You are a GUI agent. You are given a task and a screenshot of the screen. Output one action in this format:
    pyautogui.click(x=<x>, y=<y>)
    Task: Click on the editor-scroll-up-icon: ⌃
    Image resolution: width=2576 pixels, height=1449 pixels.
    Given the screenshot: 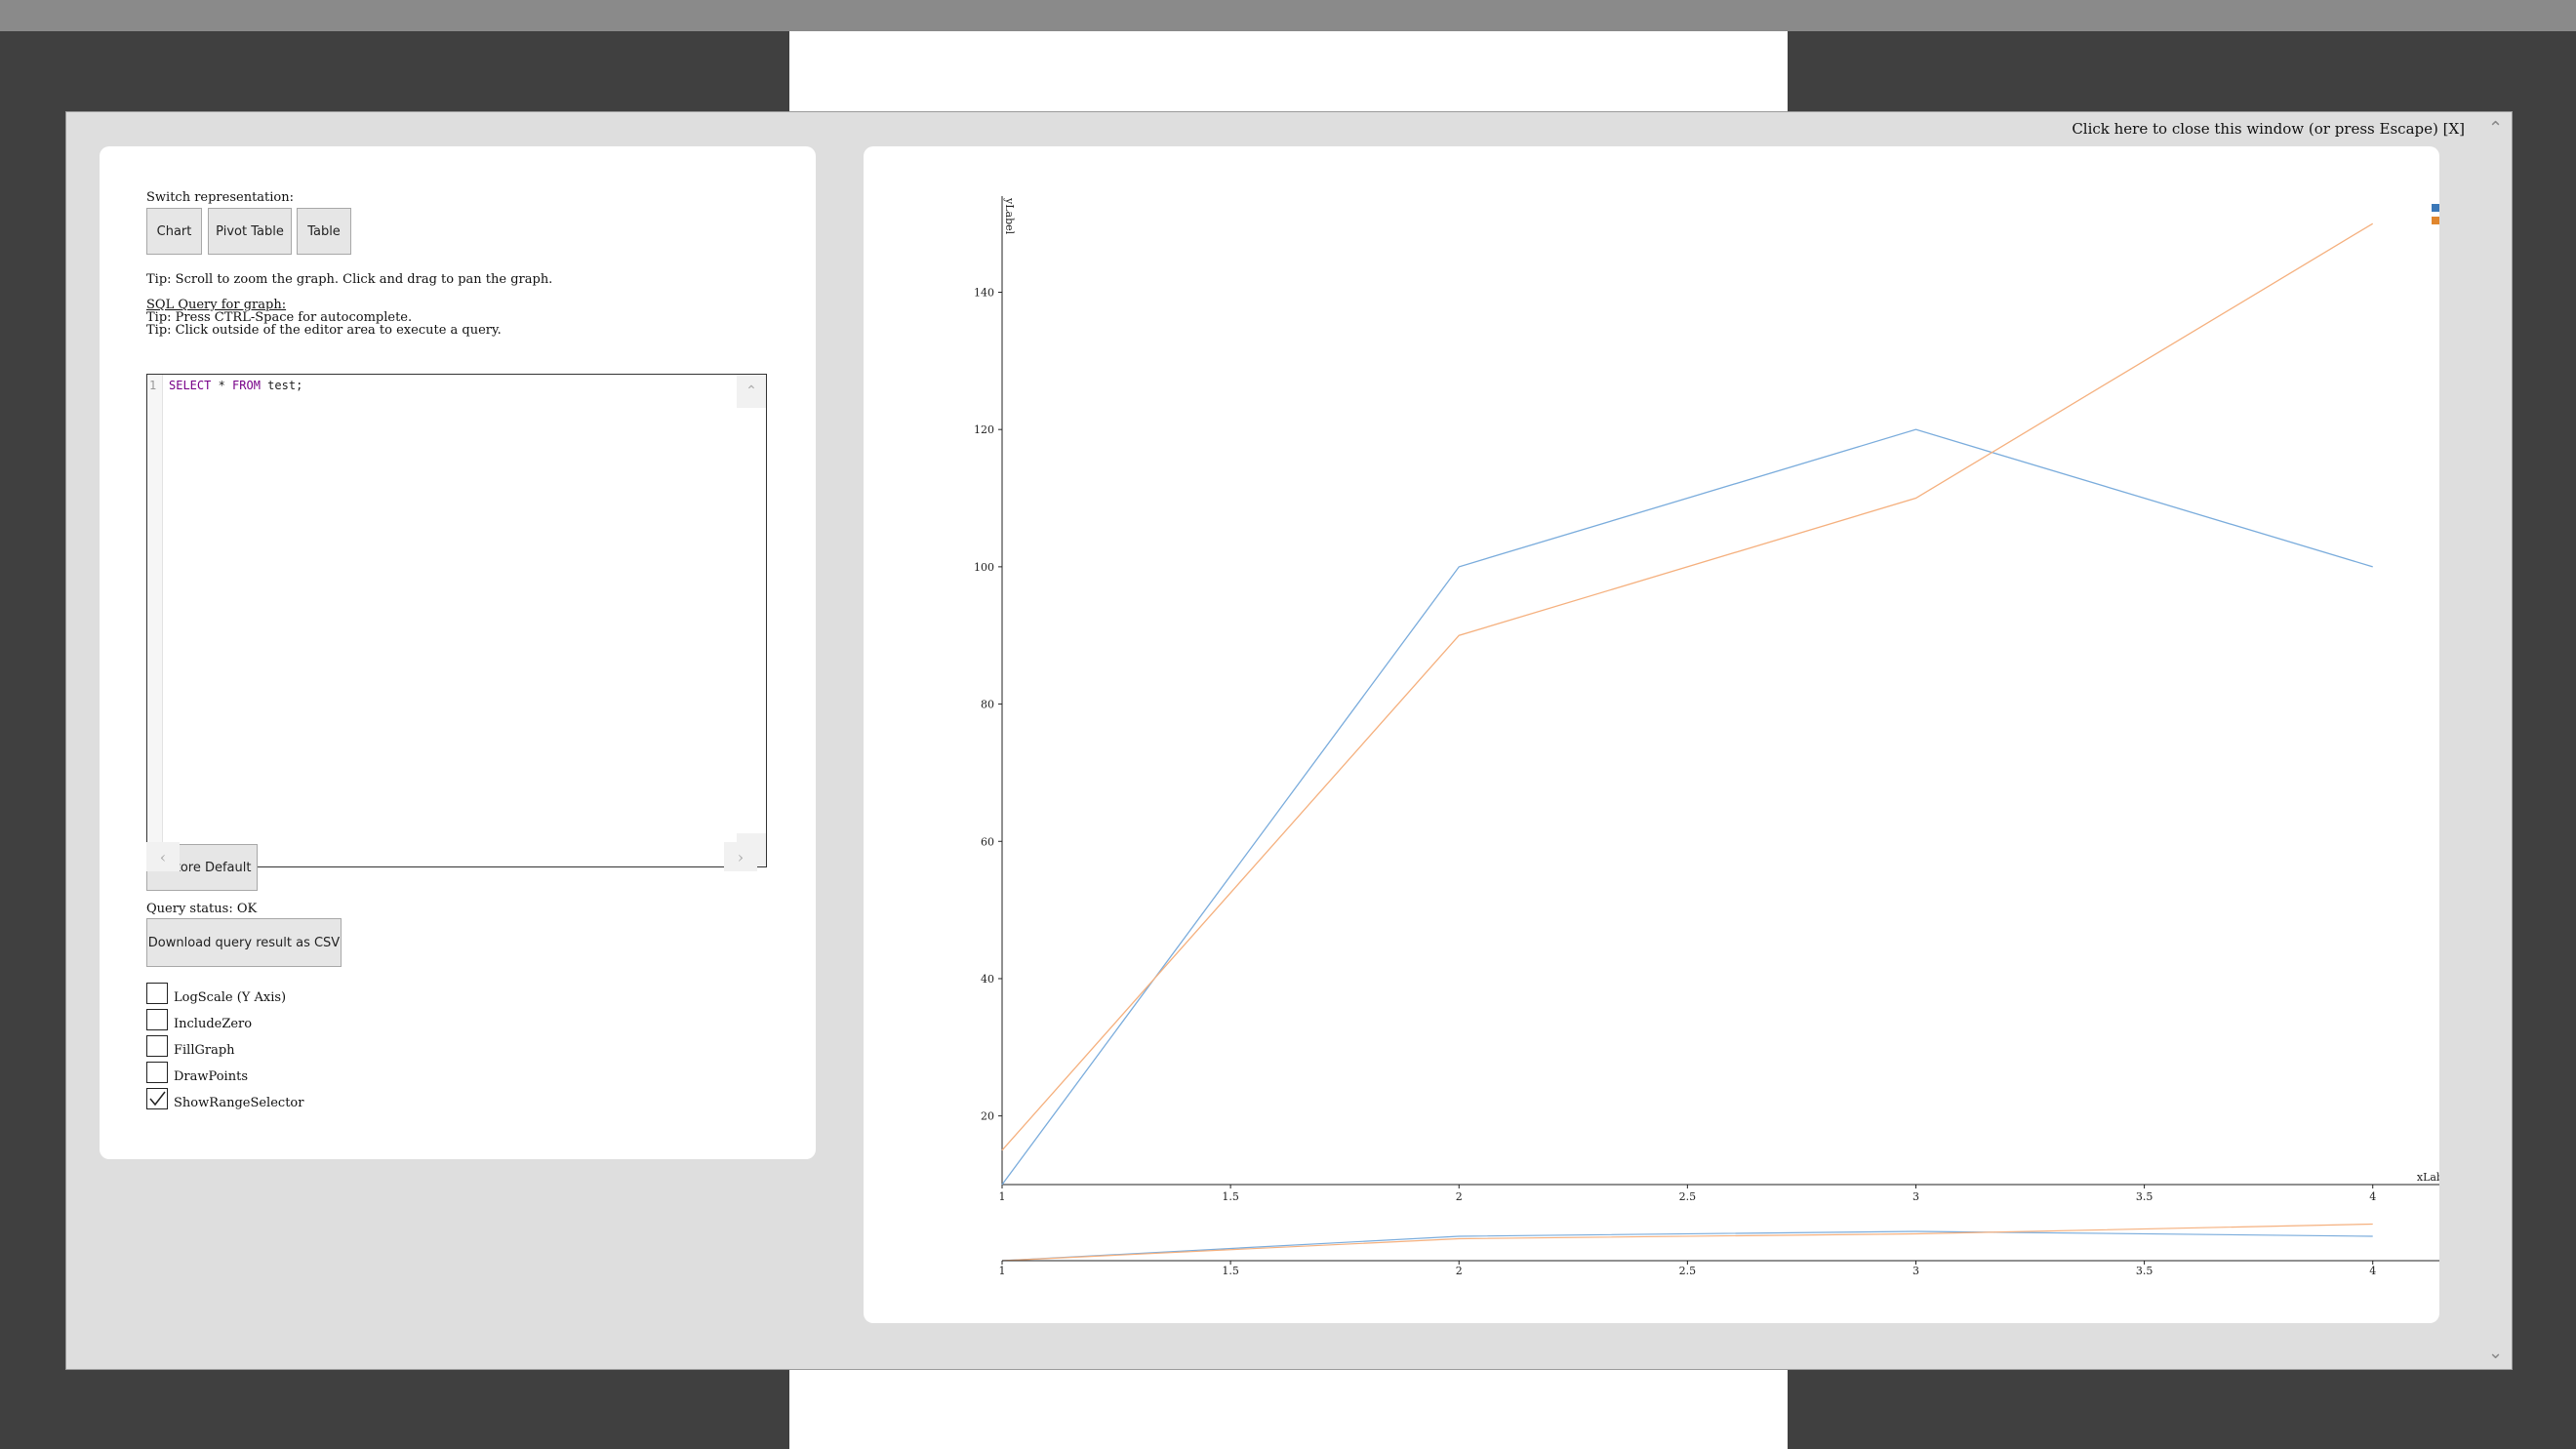 What is the action you would take?
    pyautogui.click(x=751, y=391)
    